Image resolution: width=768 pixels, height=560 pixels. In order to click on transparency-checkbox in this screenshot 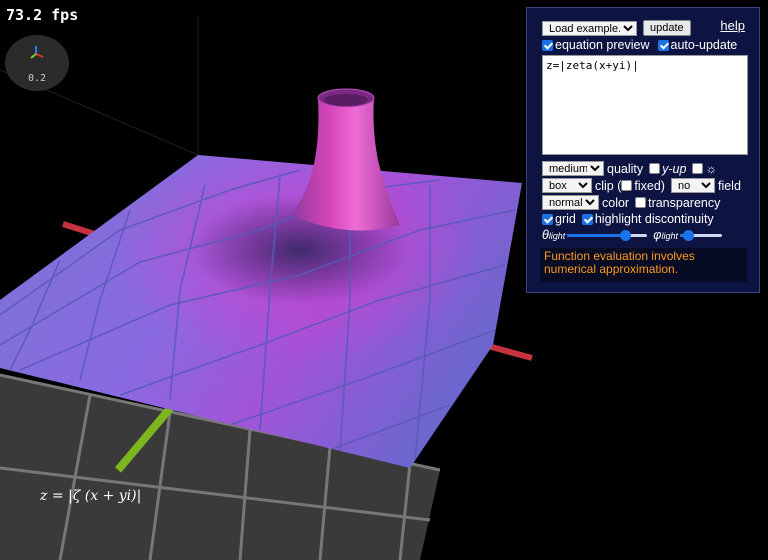, I will do `click(641, 202)`.